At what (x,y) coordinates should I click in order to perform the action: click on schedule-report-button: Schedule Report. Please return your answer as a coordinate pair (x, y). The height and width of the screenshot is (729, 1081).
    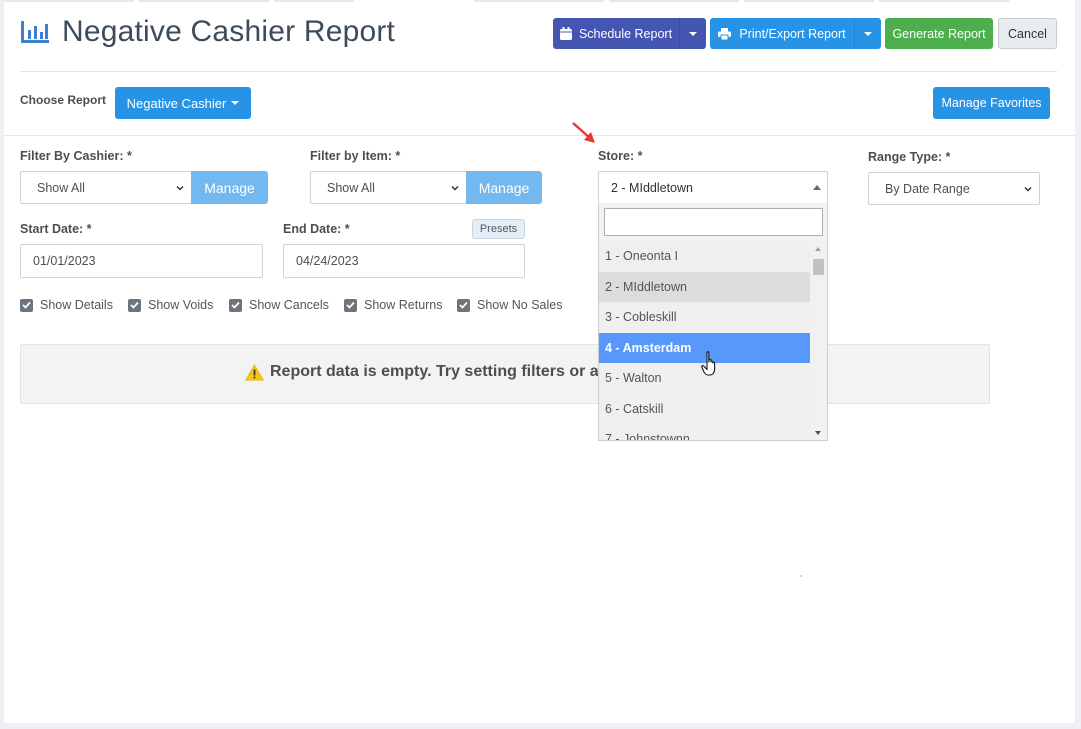
    Looking at the image, I should click on (616, 33).